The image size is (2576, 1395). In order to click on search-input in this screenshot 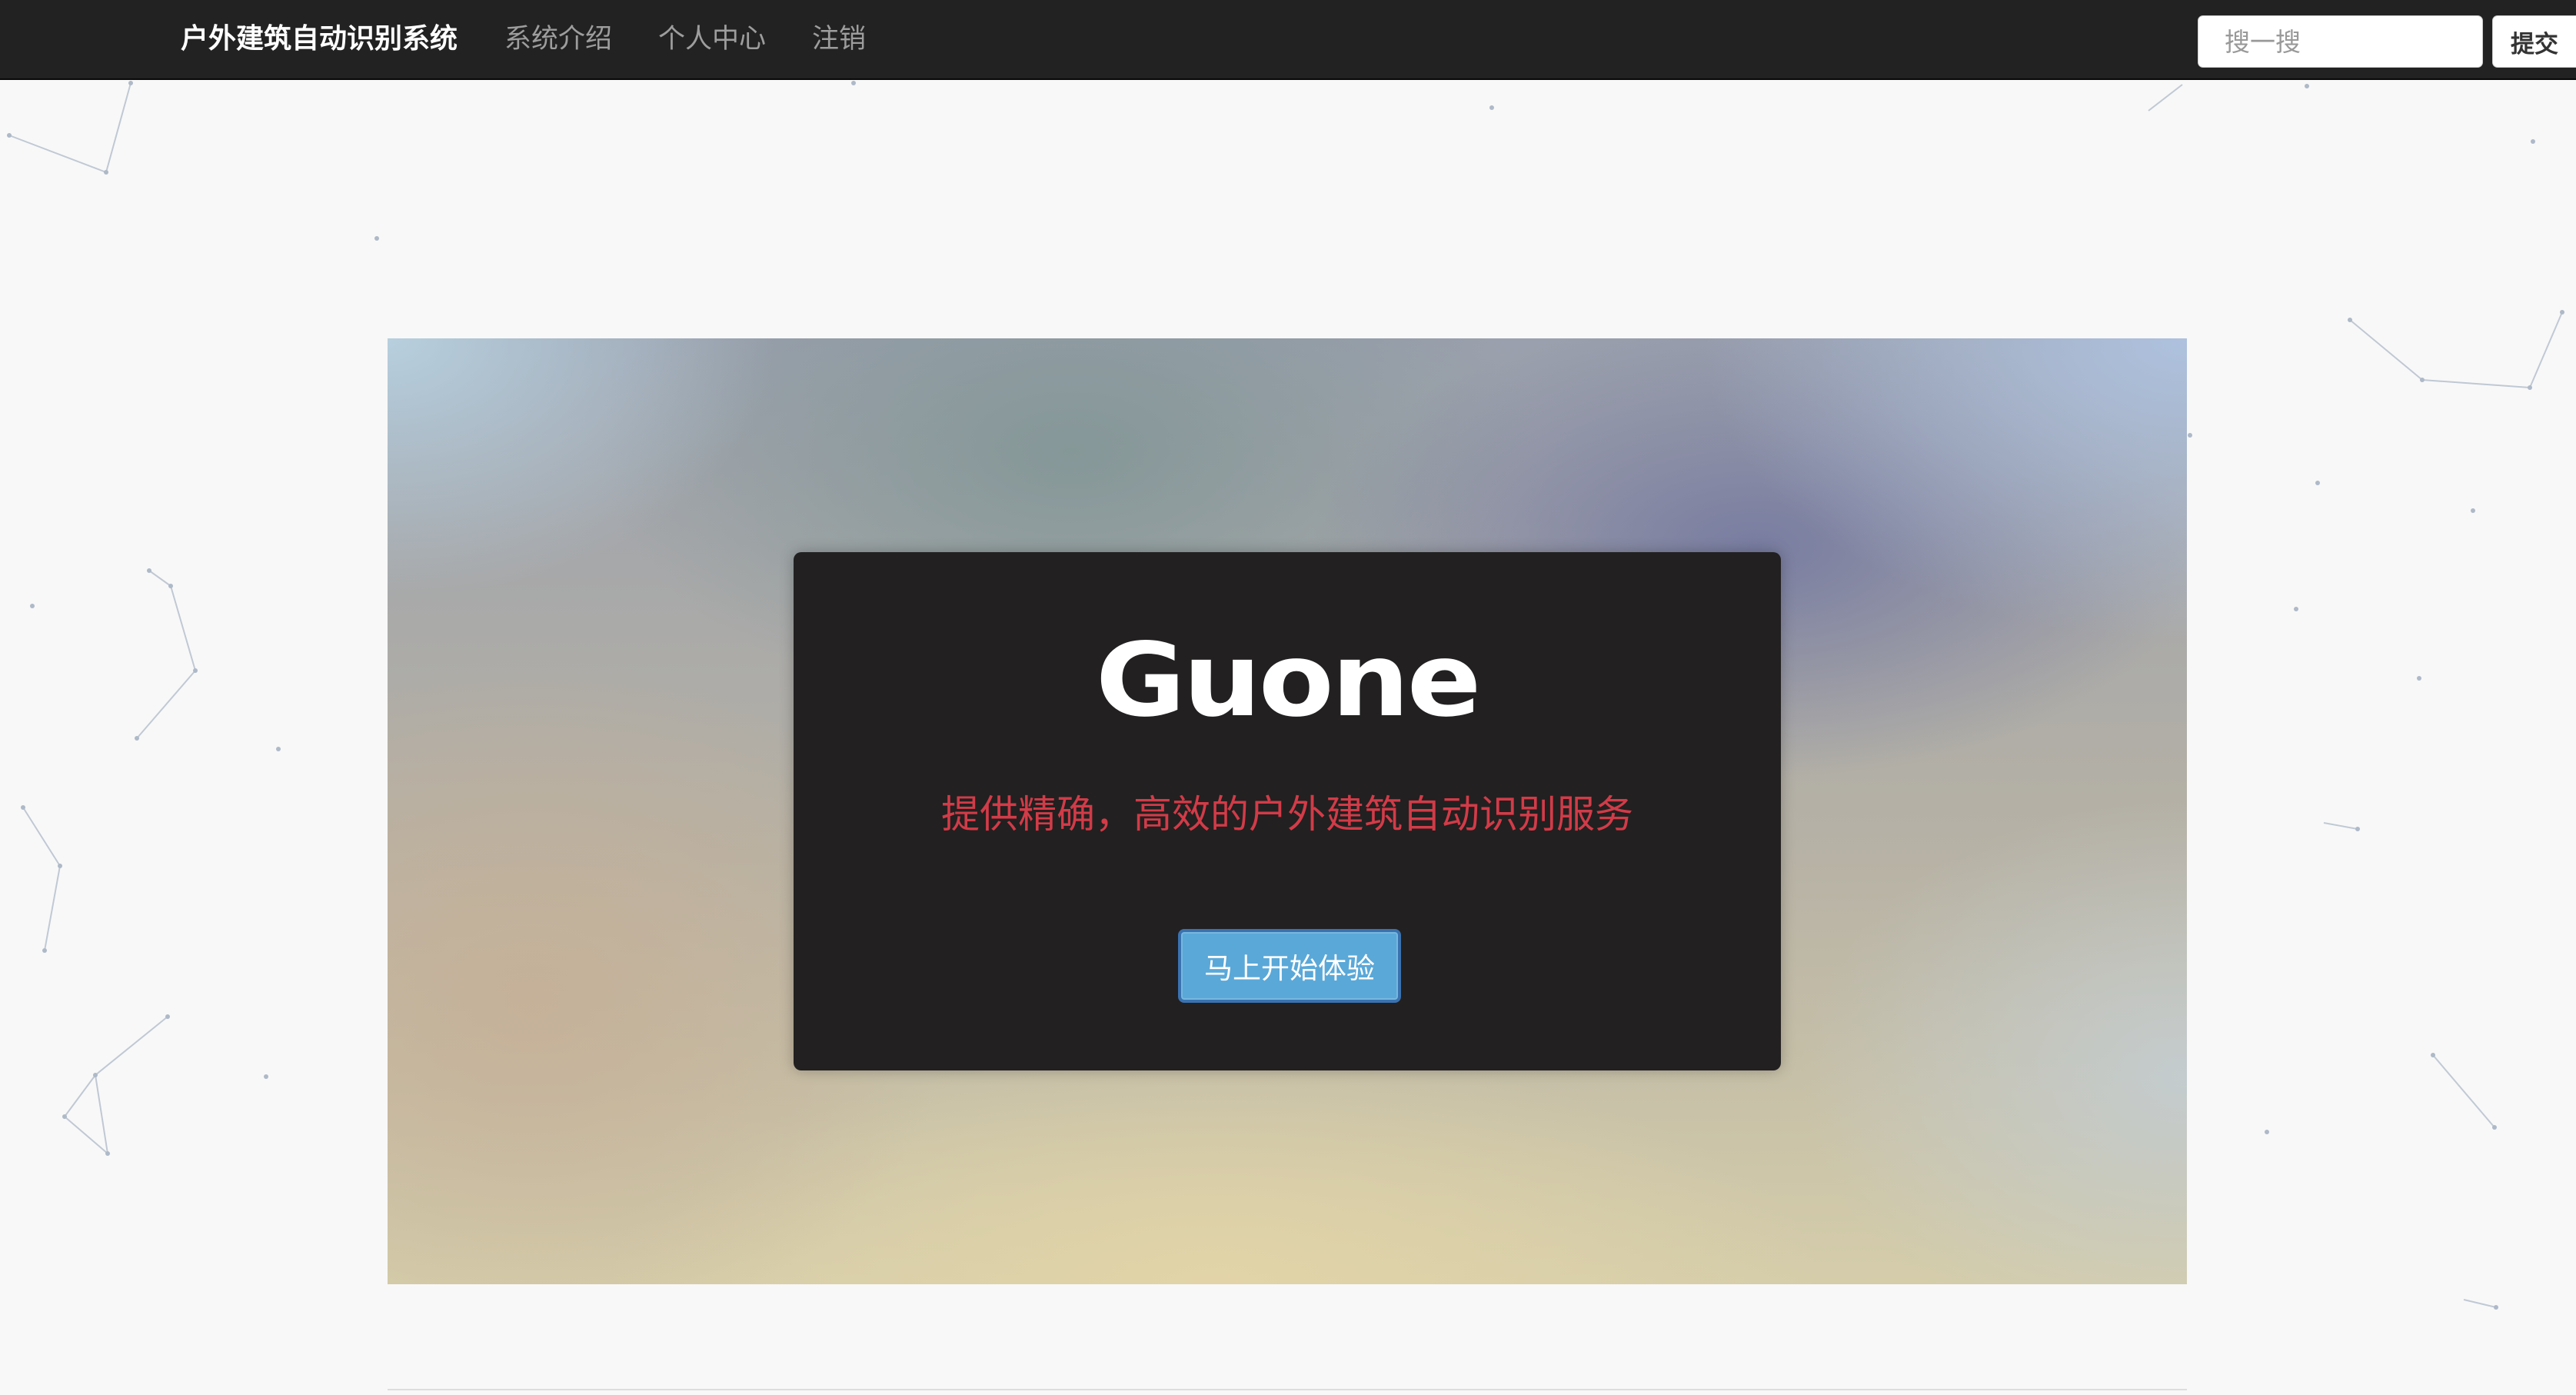, I will do `click(2340, 41)`.